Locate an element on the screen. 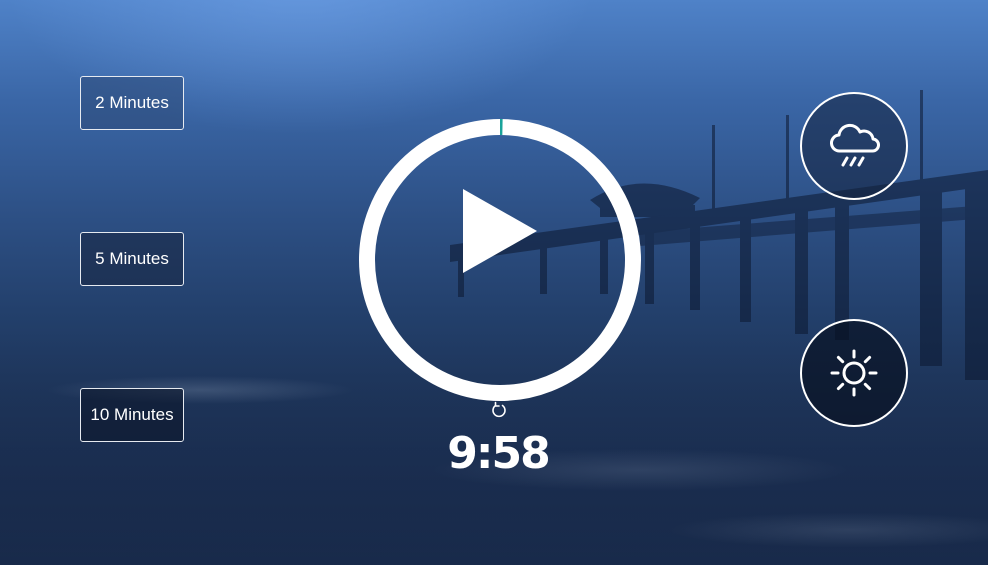  duration-10-minutes-button: 10 Minutes is located at coordinates (132, 415).